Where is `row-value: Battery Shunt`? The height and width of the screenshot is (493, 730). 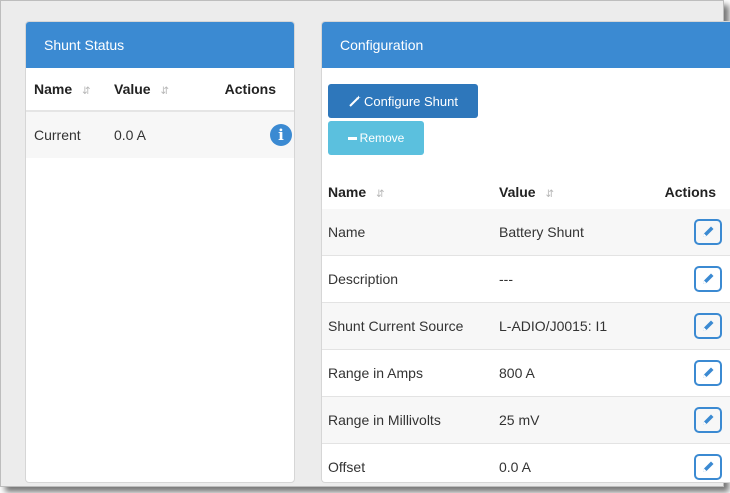
row-value: Battery Shunt is located at coordinates (541, 232).